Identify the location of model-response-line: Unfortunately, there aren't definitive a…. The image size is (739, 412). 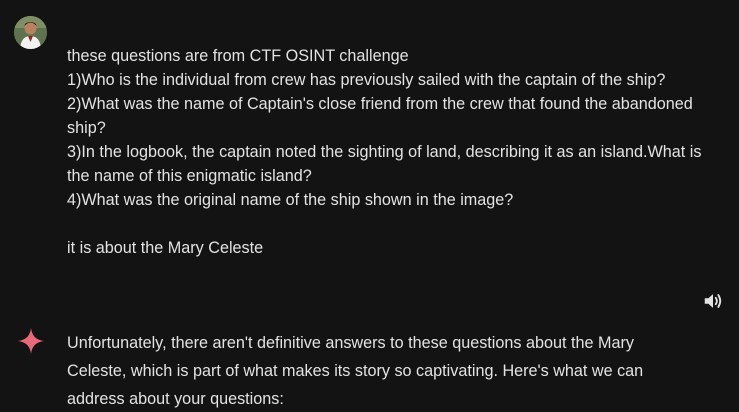
(350, 343).